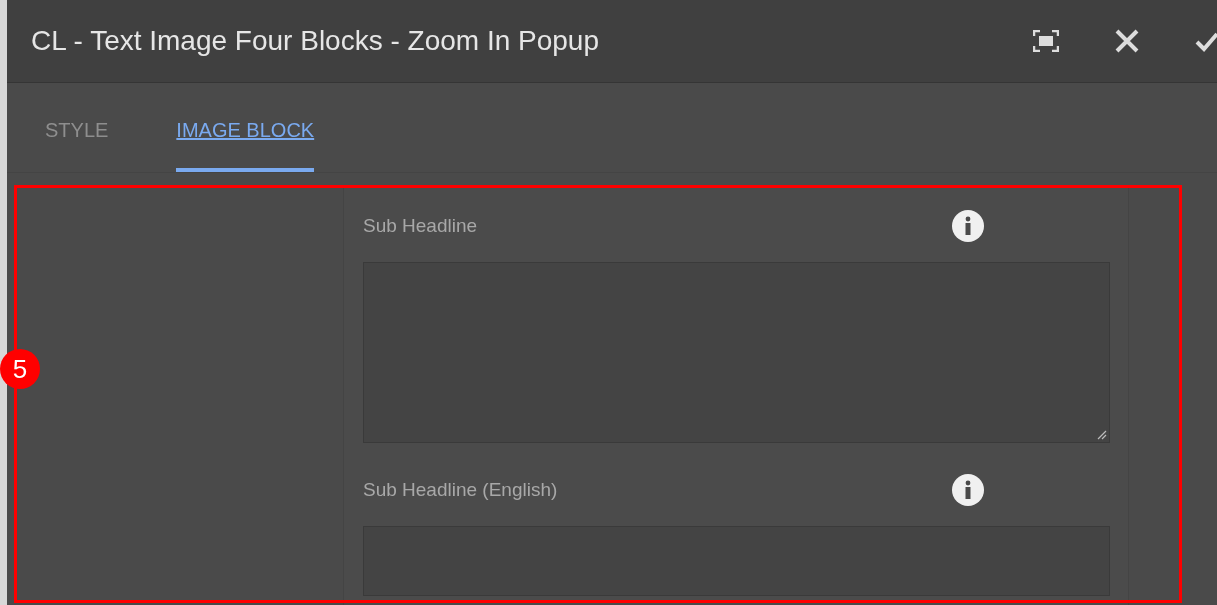 This screenshot has height=605, width=1217. Describe the element at coordinates (245, 127) in the screenshot. I see `tab: IMAGE BLOCK` at that location.